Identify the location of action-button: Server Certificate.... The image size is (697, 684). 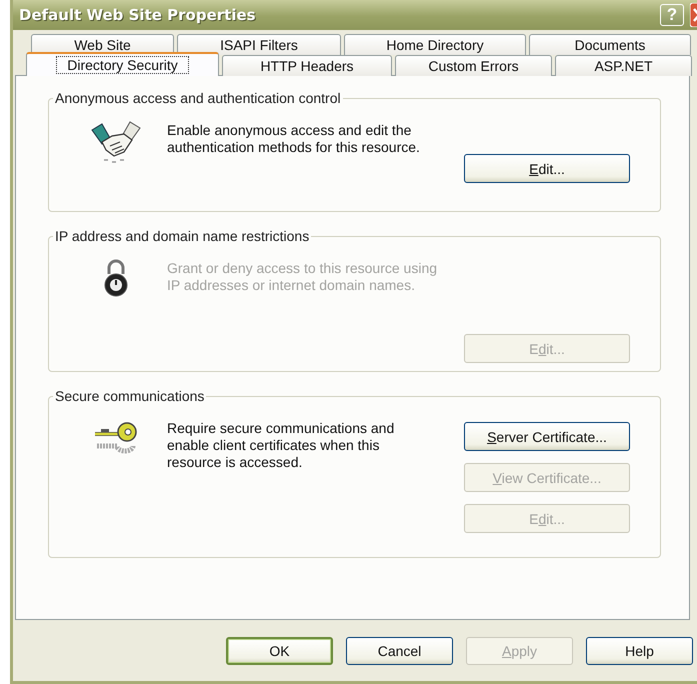
(547, 436).